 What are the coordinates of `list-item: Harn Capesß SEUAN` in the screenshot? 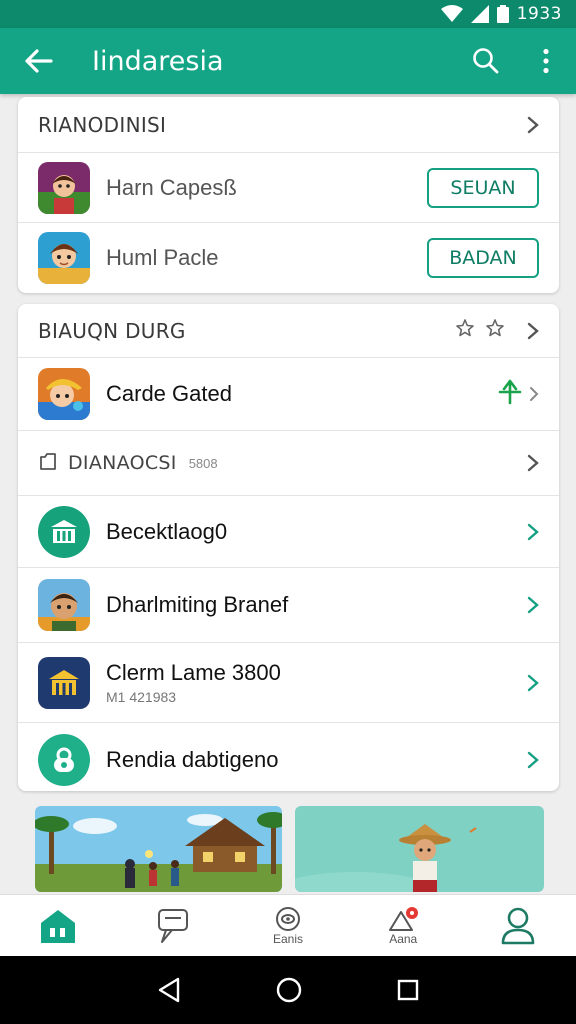 It's located at (288, 188).